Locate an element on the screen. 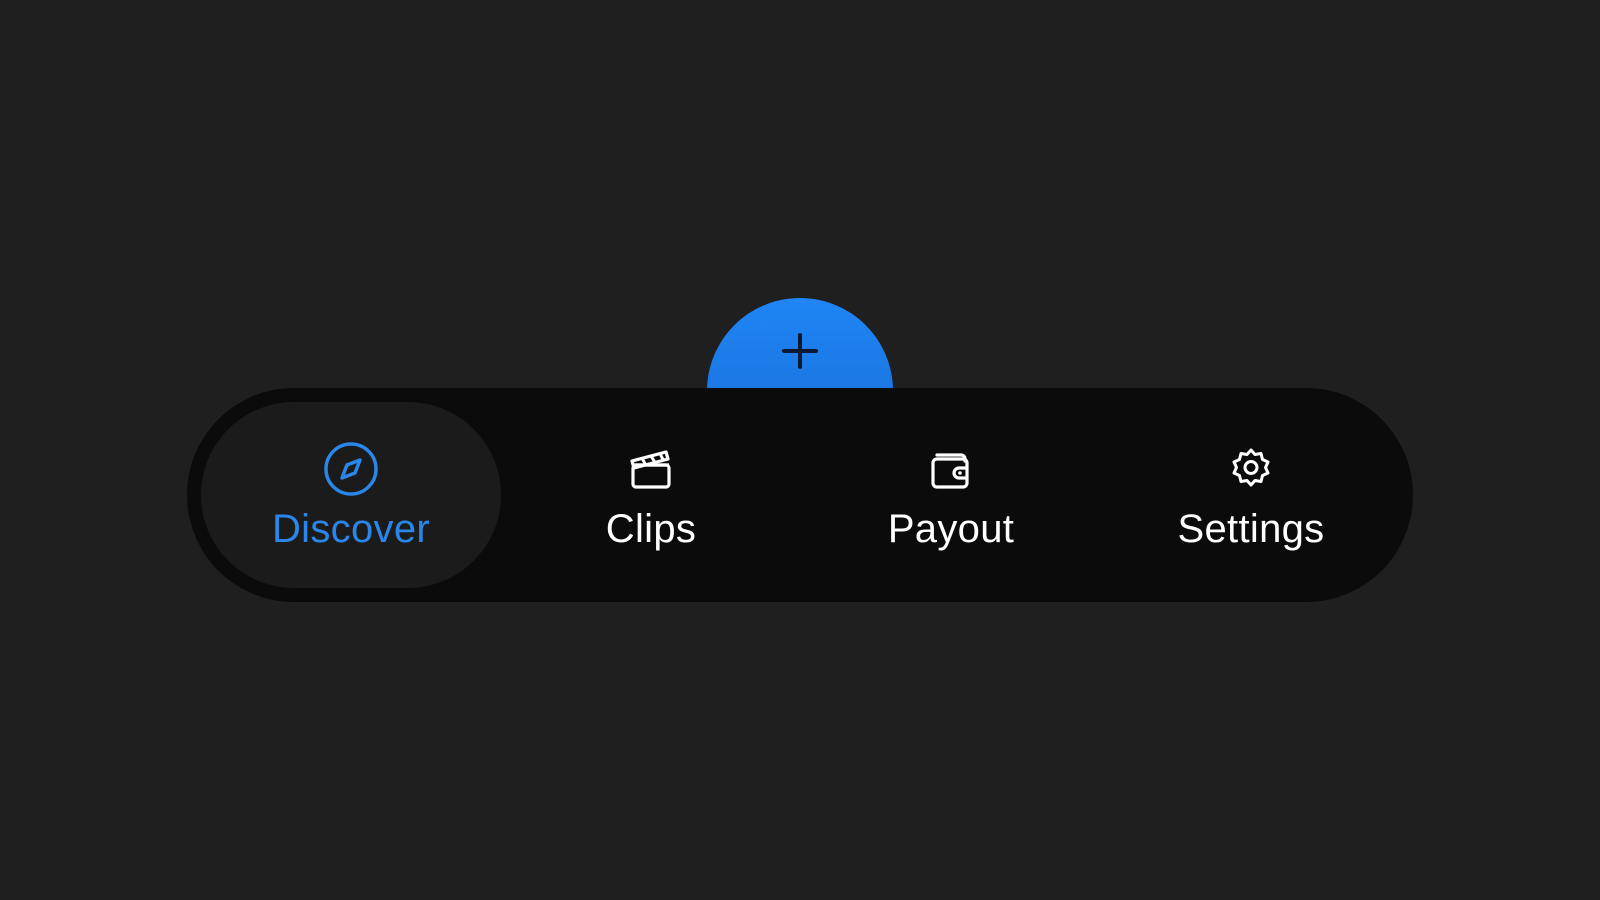  nav-label-payout: Payout is located at coordinates (951, 529).